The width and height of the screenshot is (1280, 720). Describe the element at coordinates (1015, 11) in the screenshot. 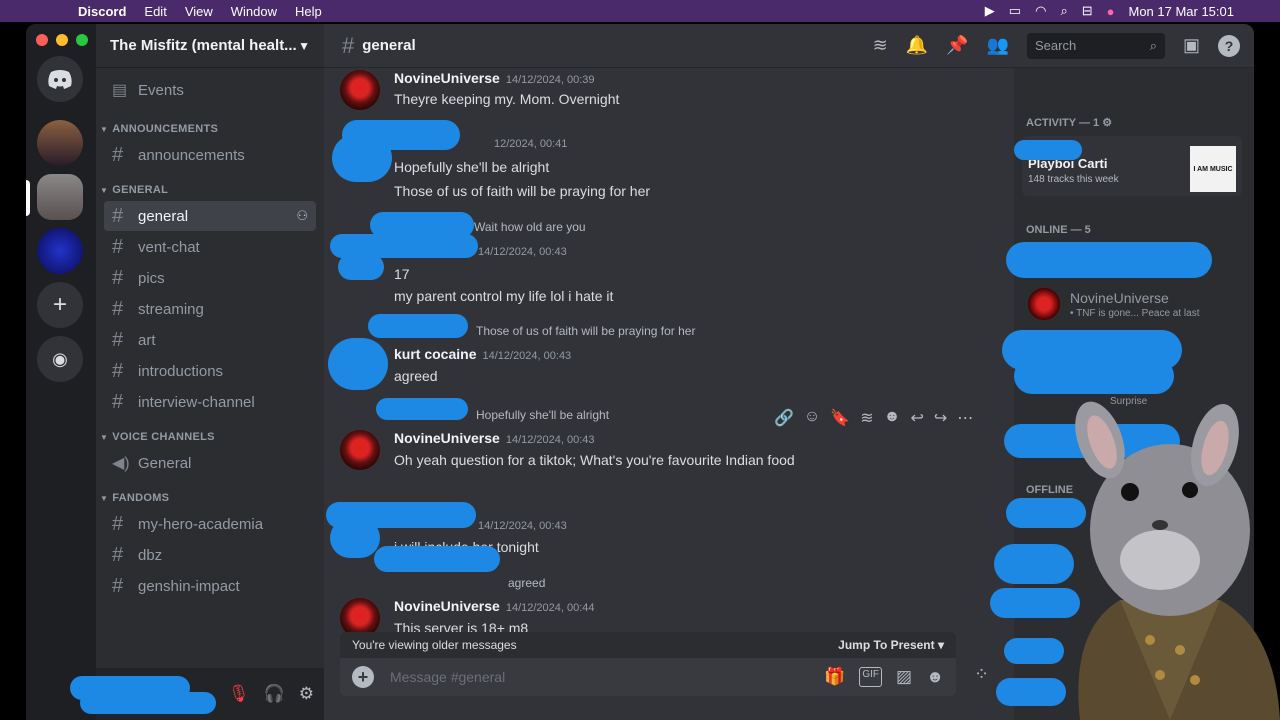

I see `battery-icon: ▭` at that location.